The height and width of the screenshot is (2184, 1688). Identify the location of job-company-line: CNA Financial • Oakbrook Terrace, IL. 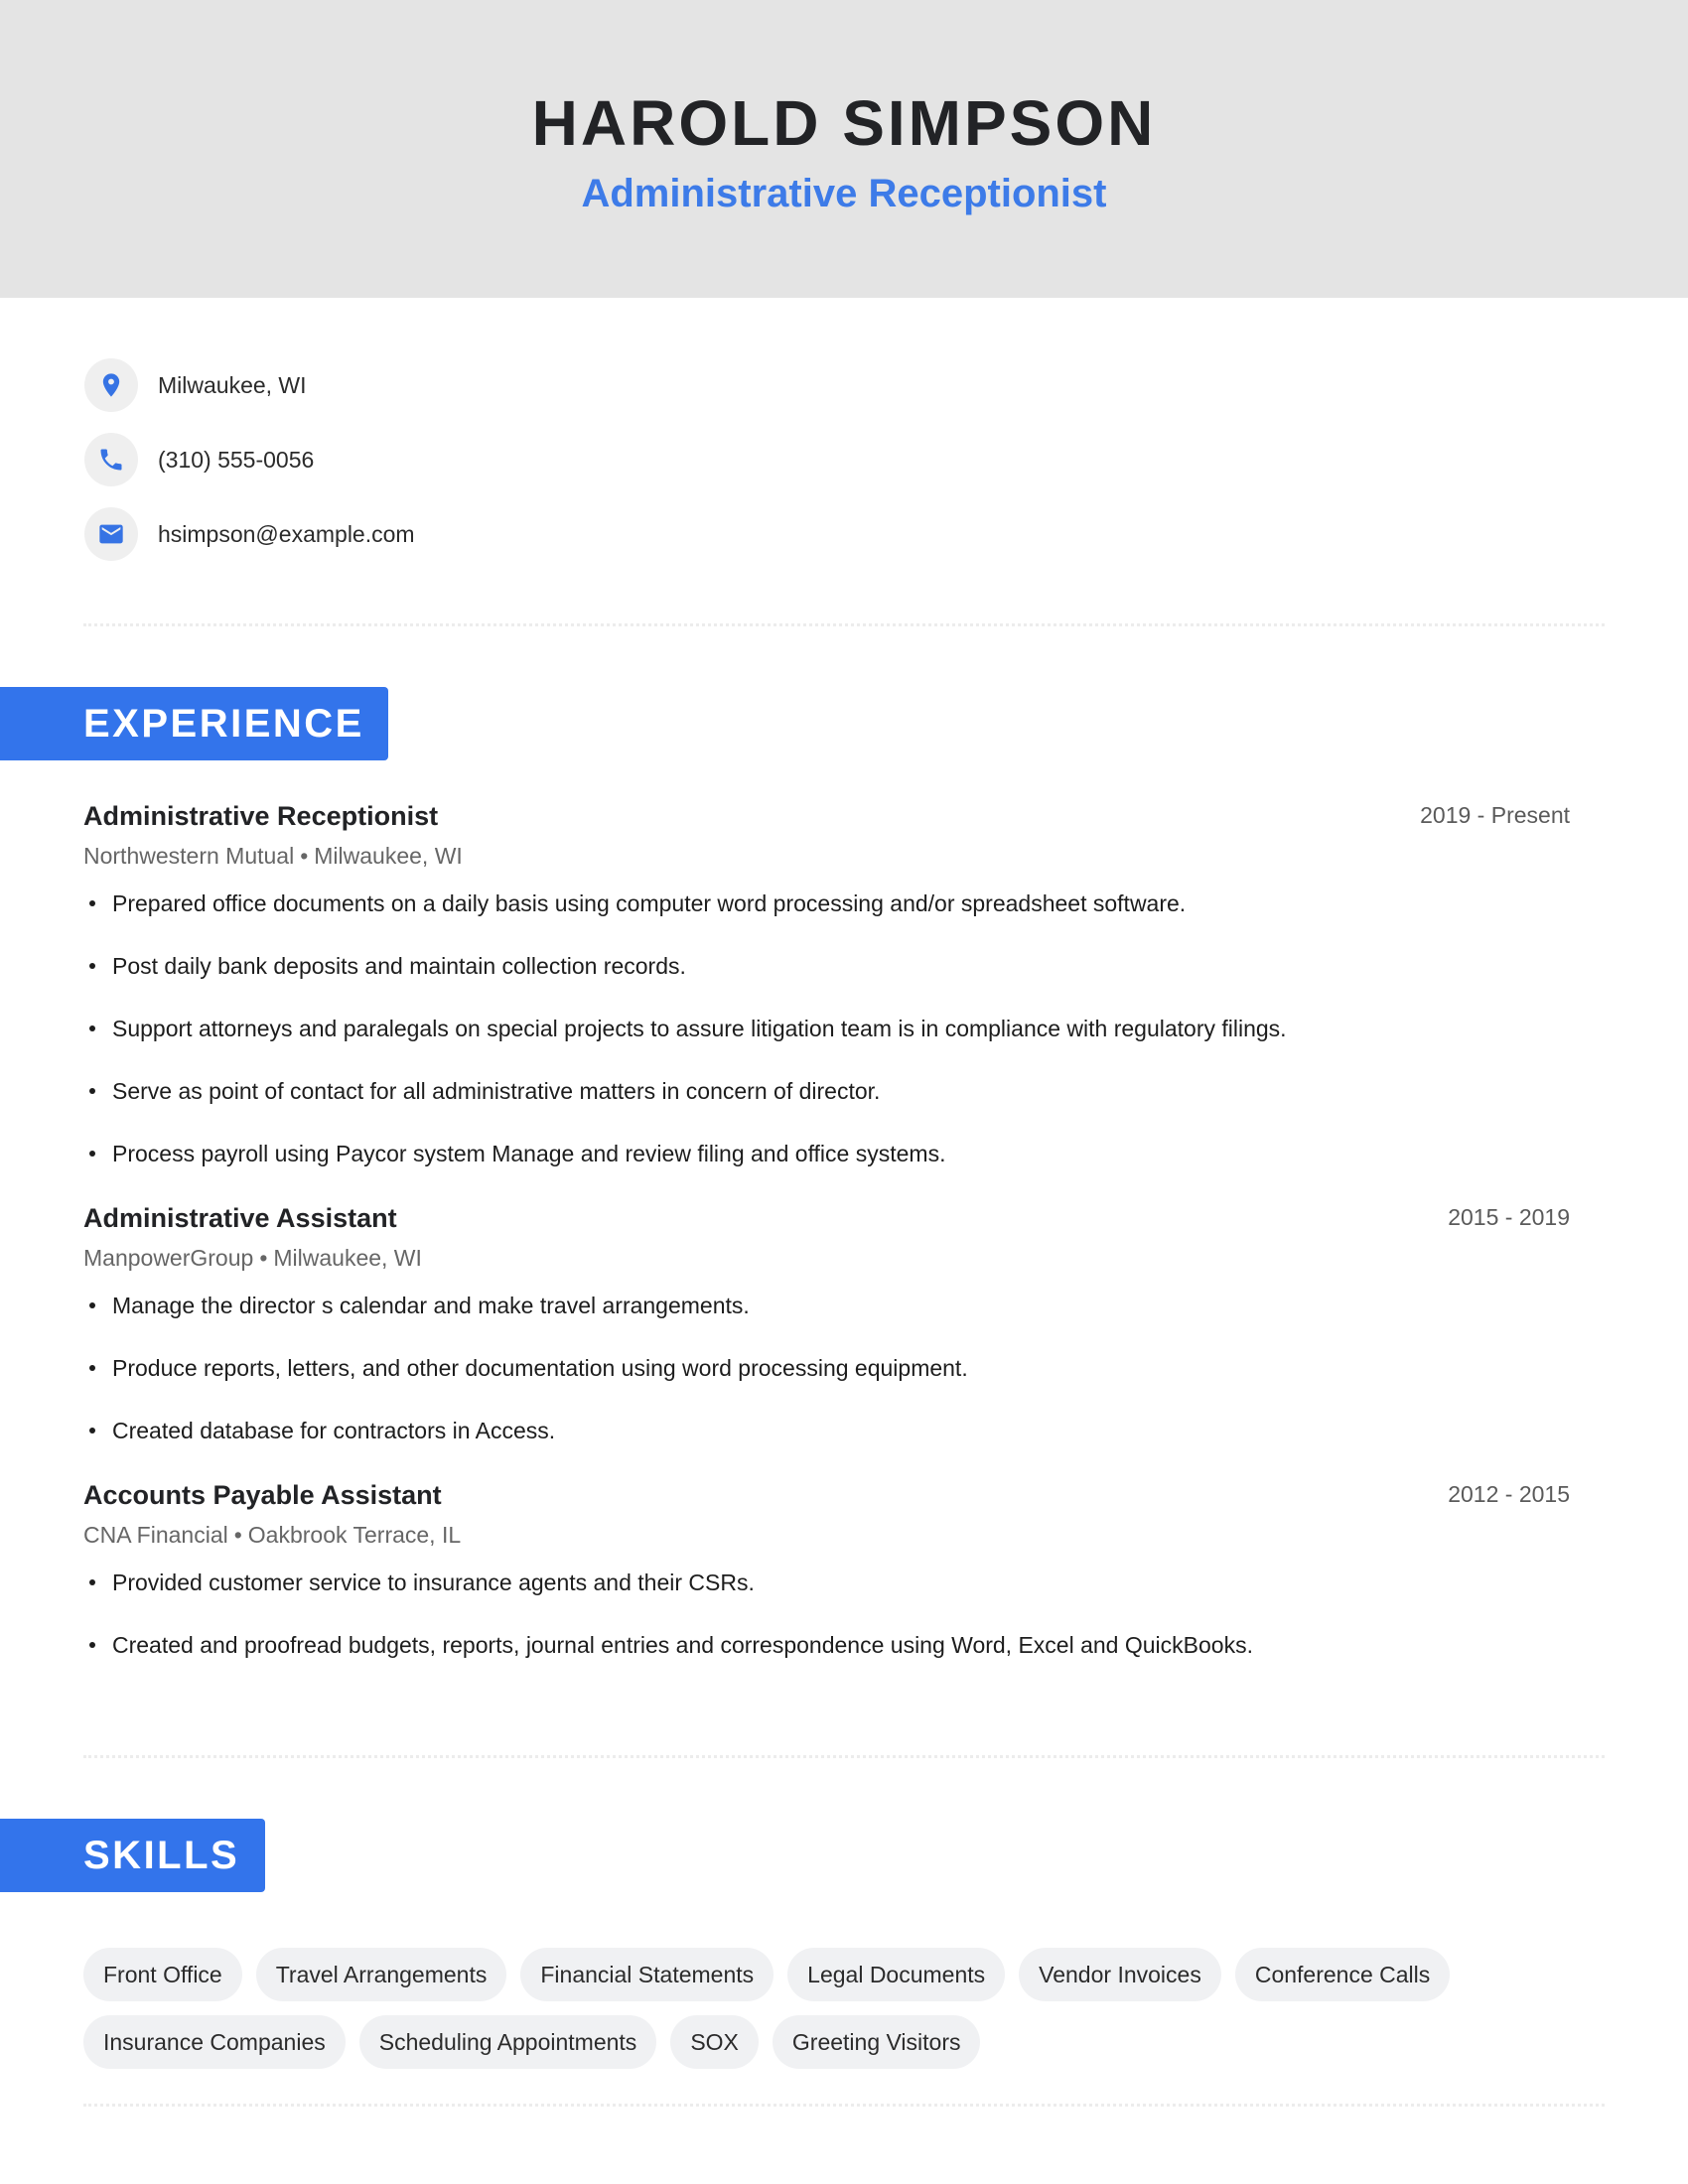
(826, 1535).